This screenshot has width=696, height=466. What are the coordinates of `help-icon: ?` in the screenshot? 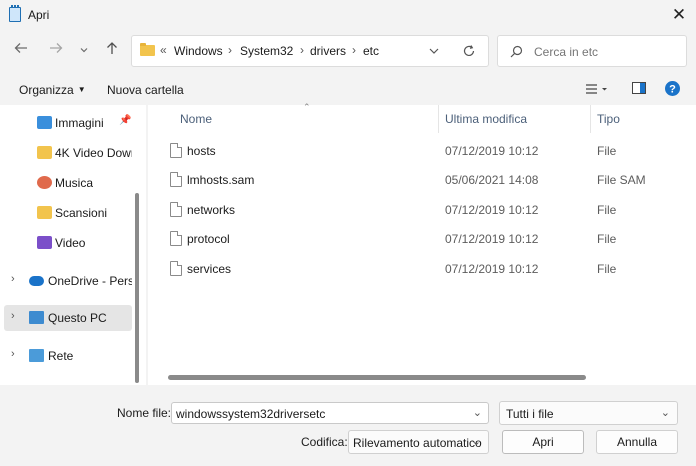 It's located at (672, 90).